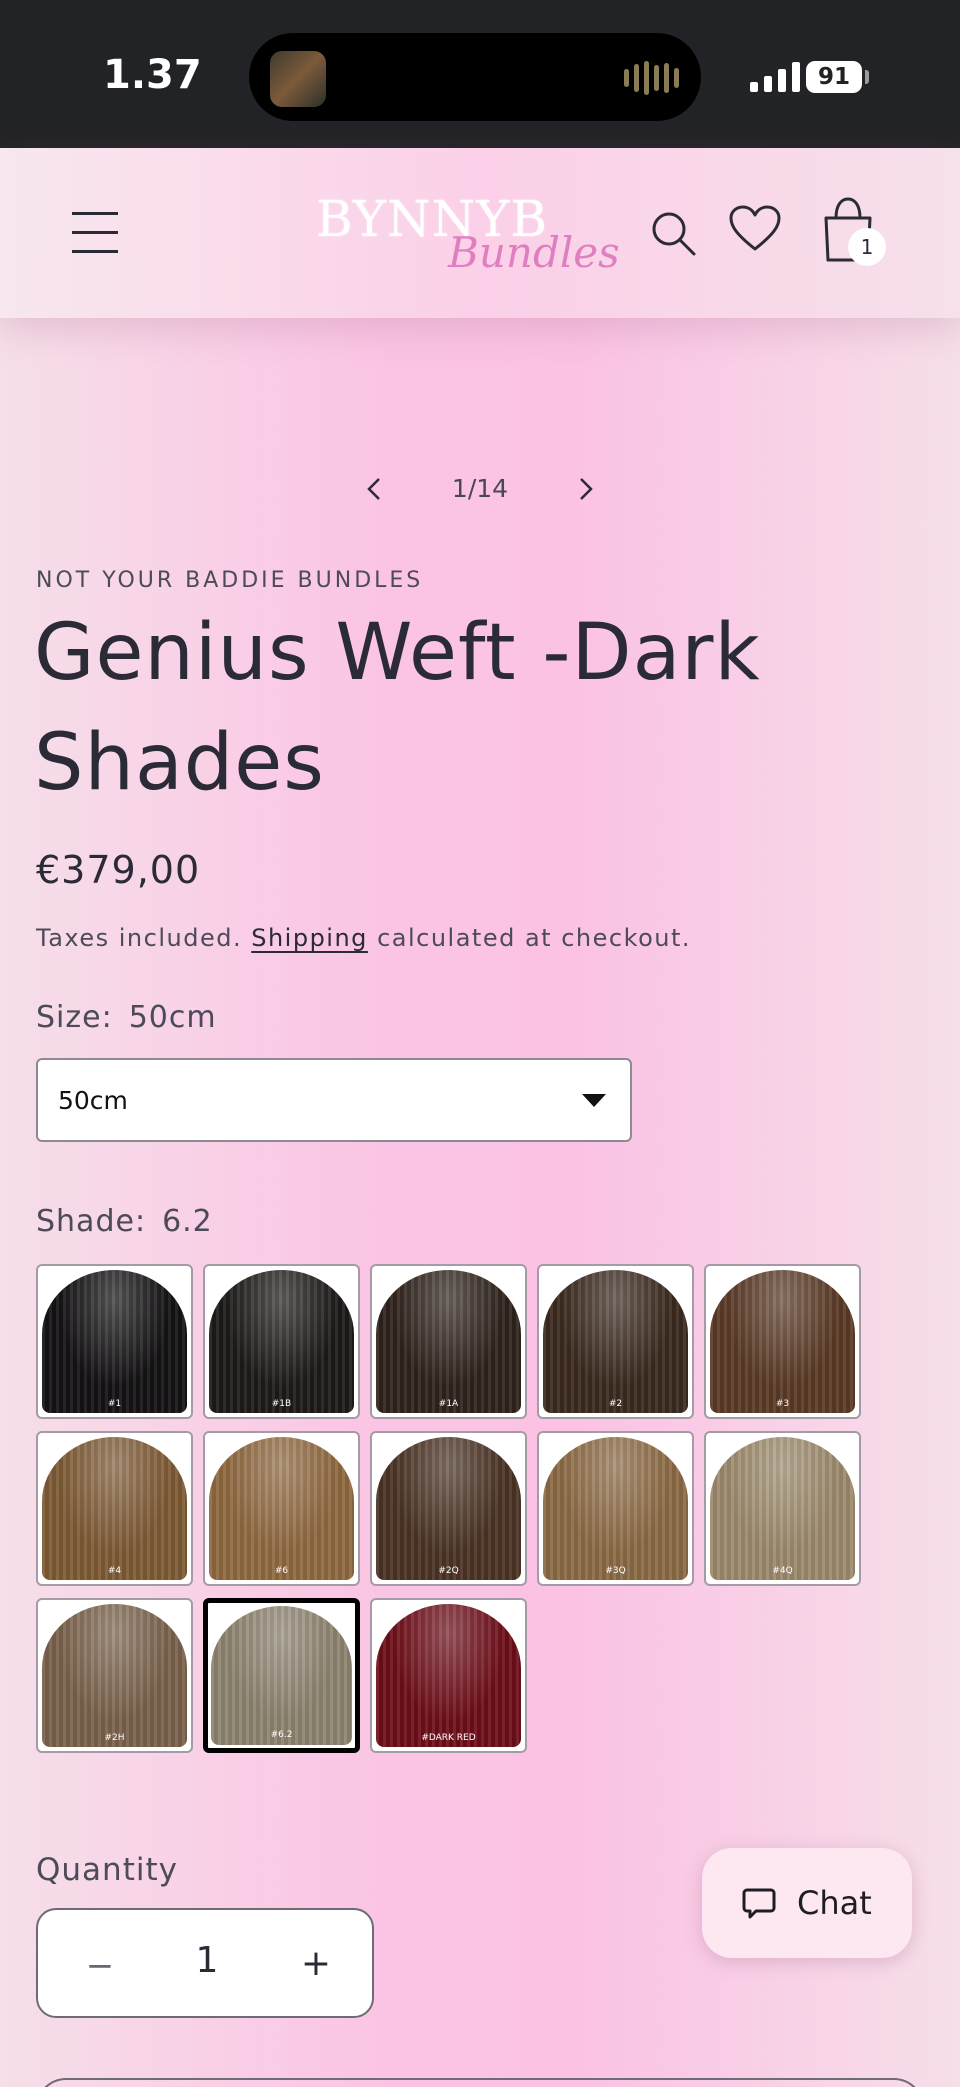 Image resolution: width=960 pixels, height=2087 pixels. I want to click on shade-swatch: #2Q, so click(448, 1508).